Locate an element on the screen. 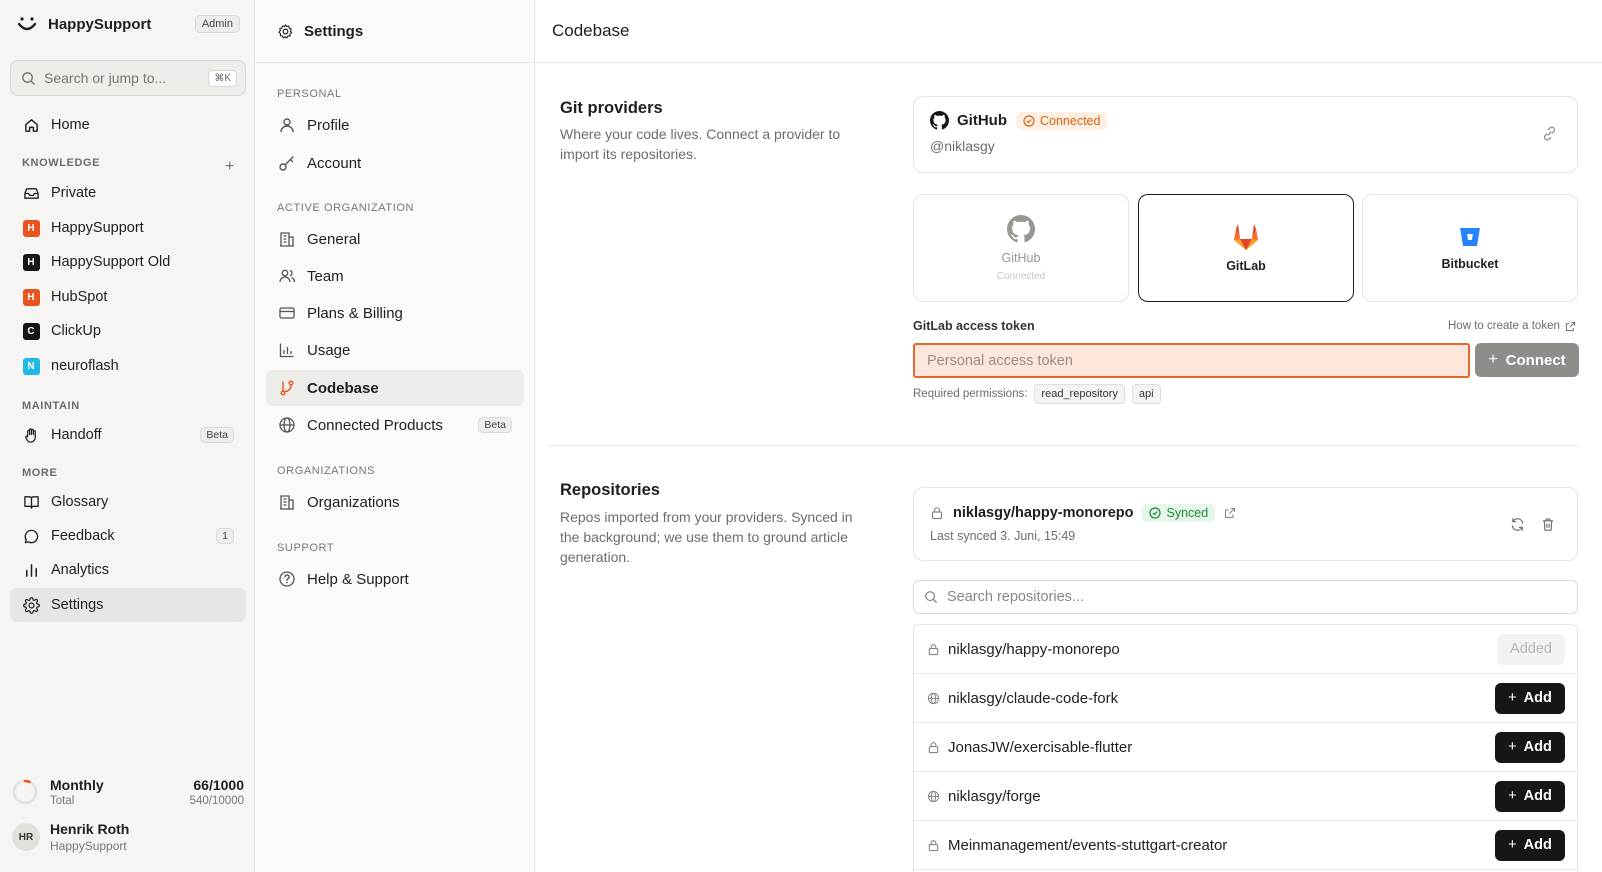  kb-happysupport-old: H HappySupport Old is located at coordinates (128, 262).